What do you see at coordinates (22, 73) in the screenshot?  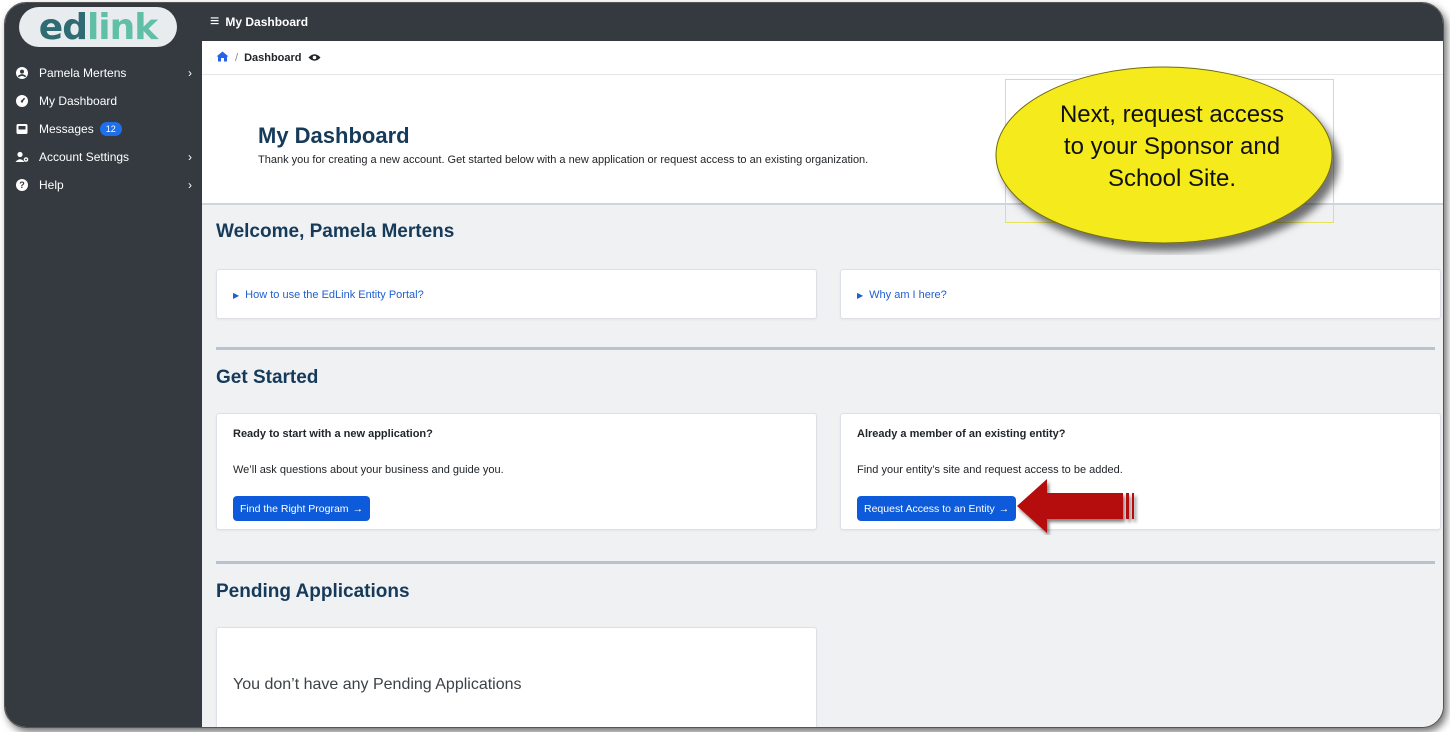 I see `user-circle-icon` at bounding box center [22, 73].